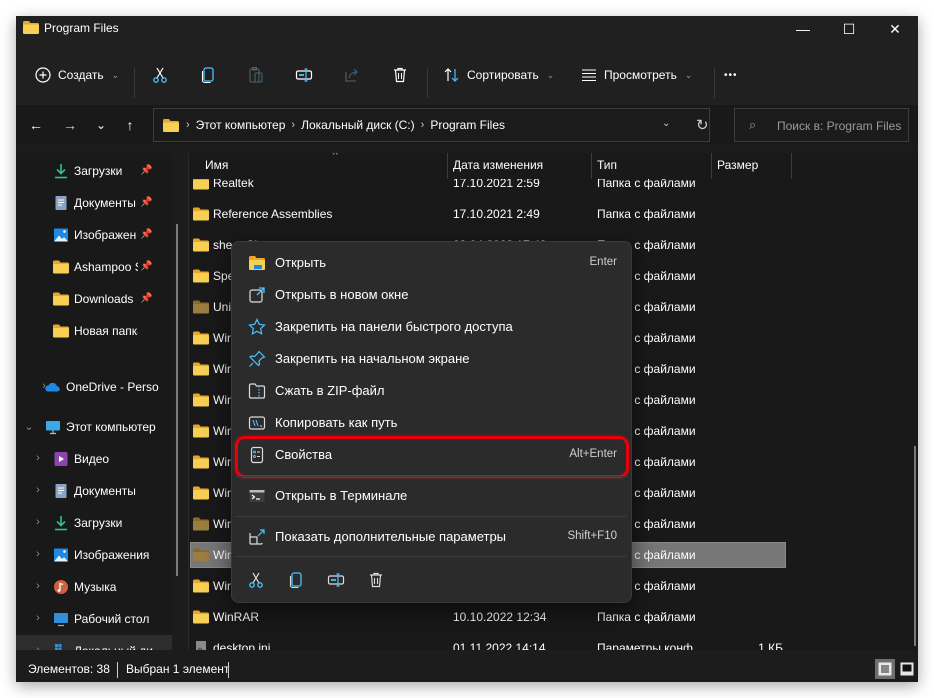  Describe the element at coordinates (208, 75) in the screenshot. I see `copy-button` at that location.